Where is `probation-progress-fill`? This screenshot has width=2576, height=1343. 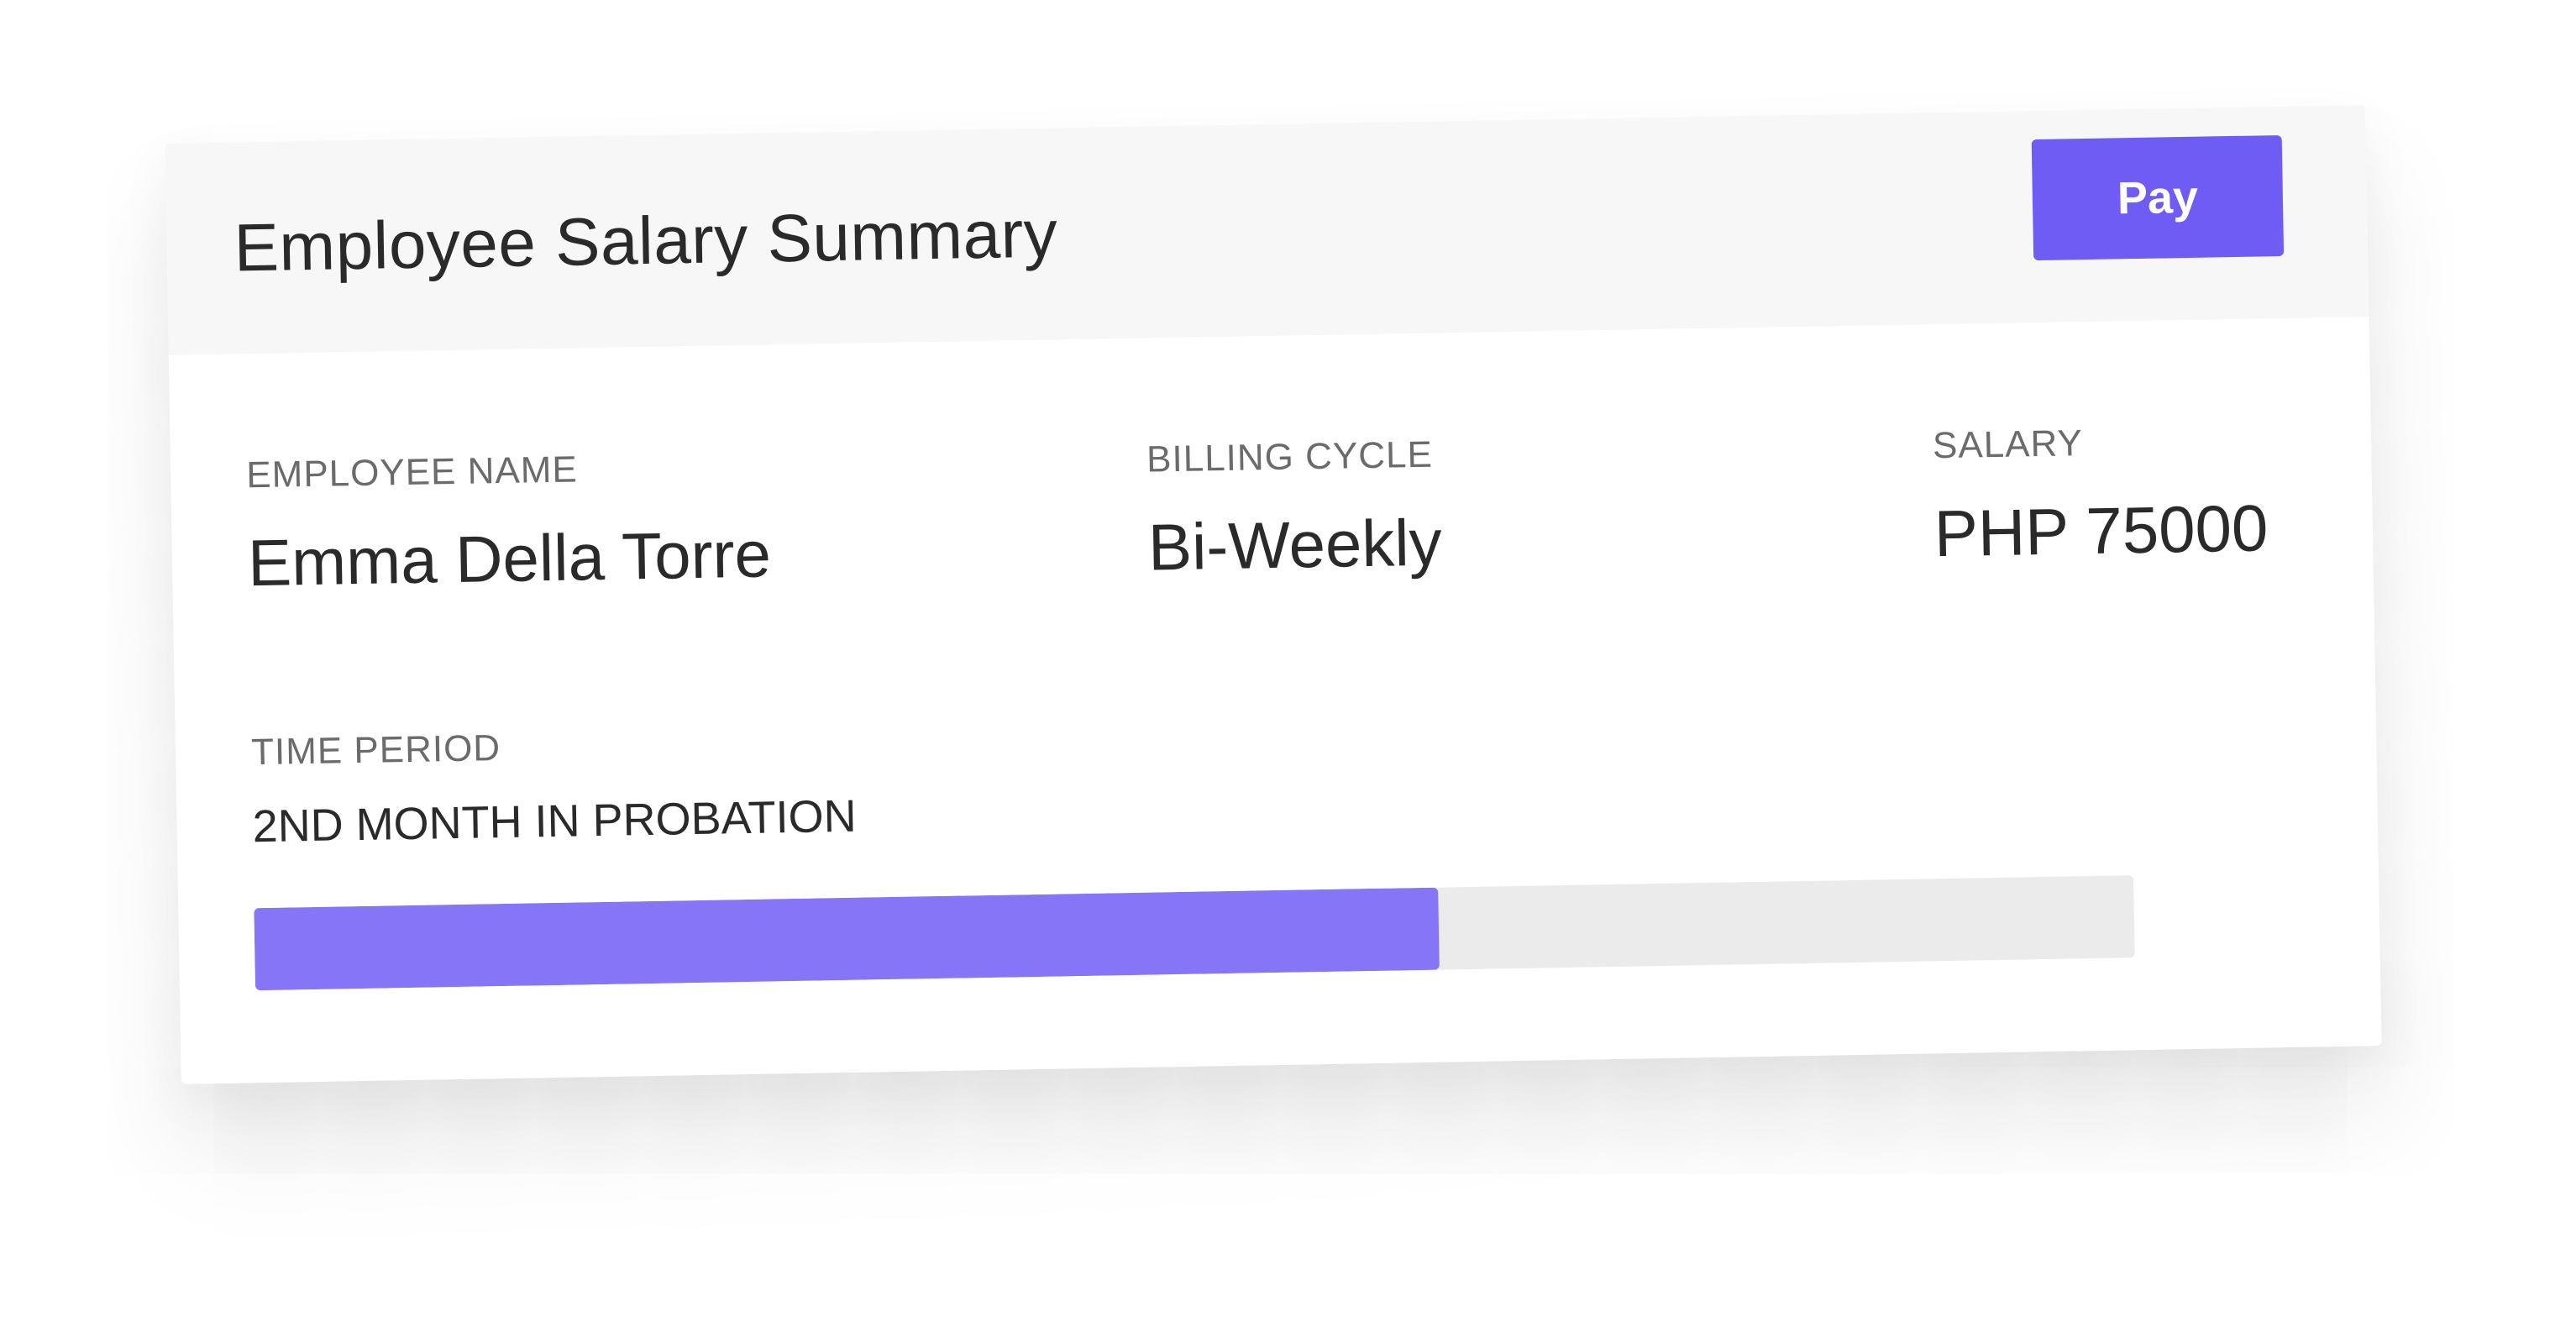
probation-progress-fill is located at coordinates (847, 939).